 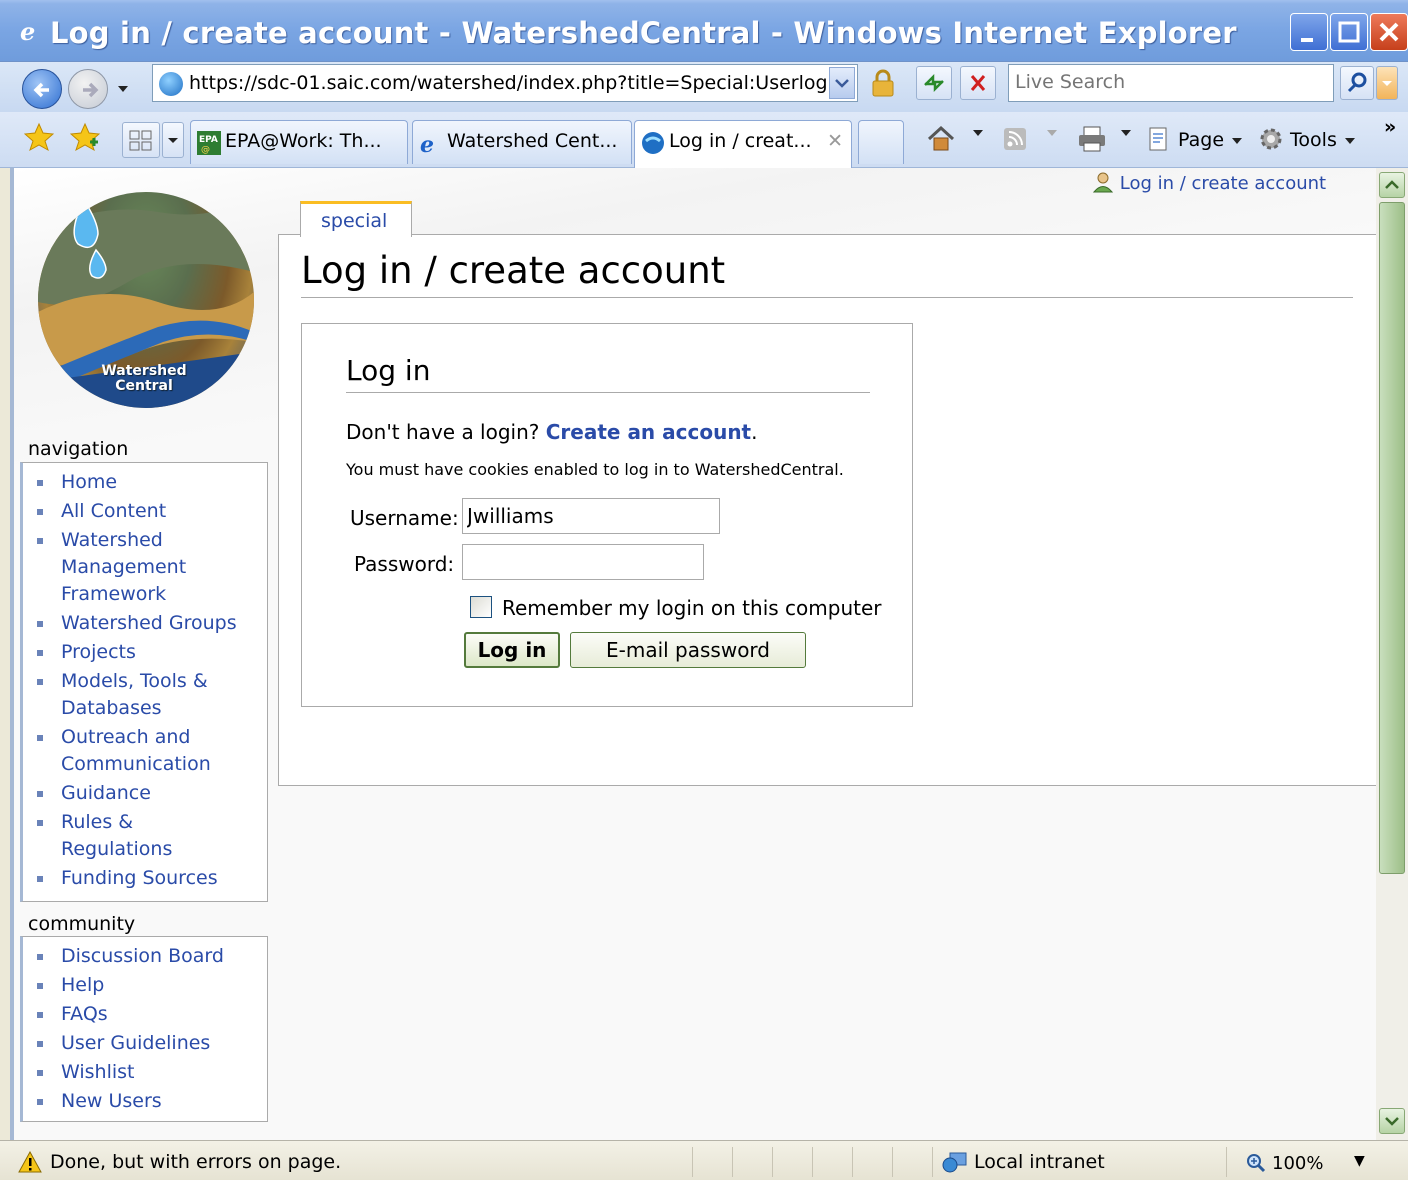 I want to click on login-heading-divider, so click(x=608, y=392).